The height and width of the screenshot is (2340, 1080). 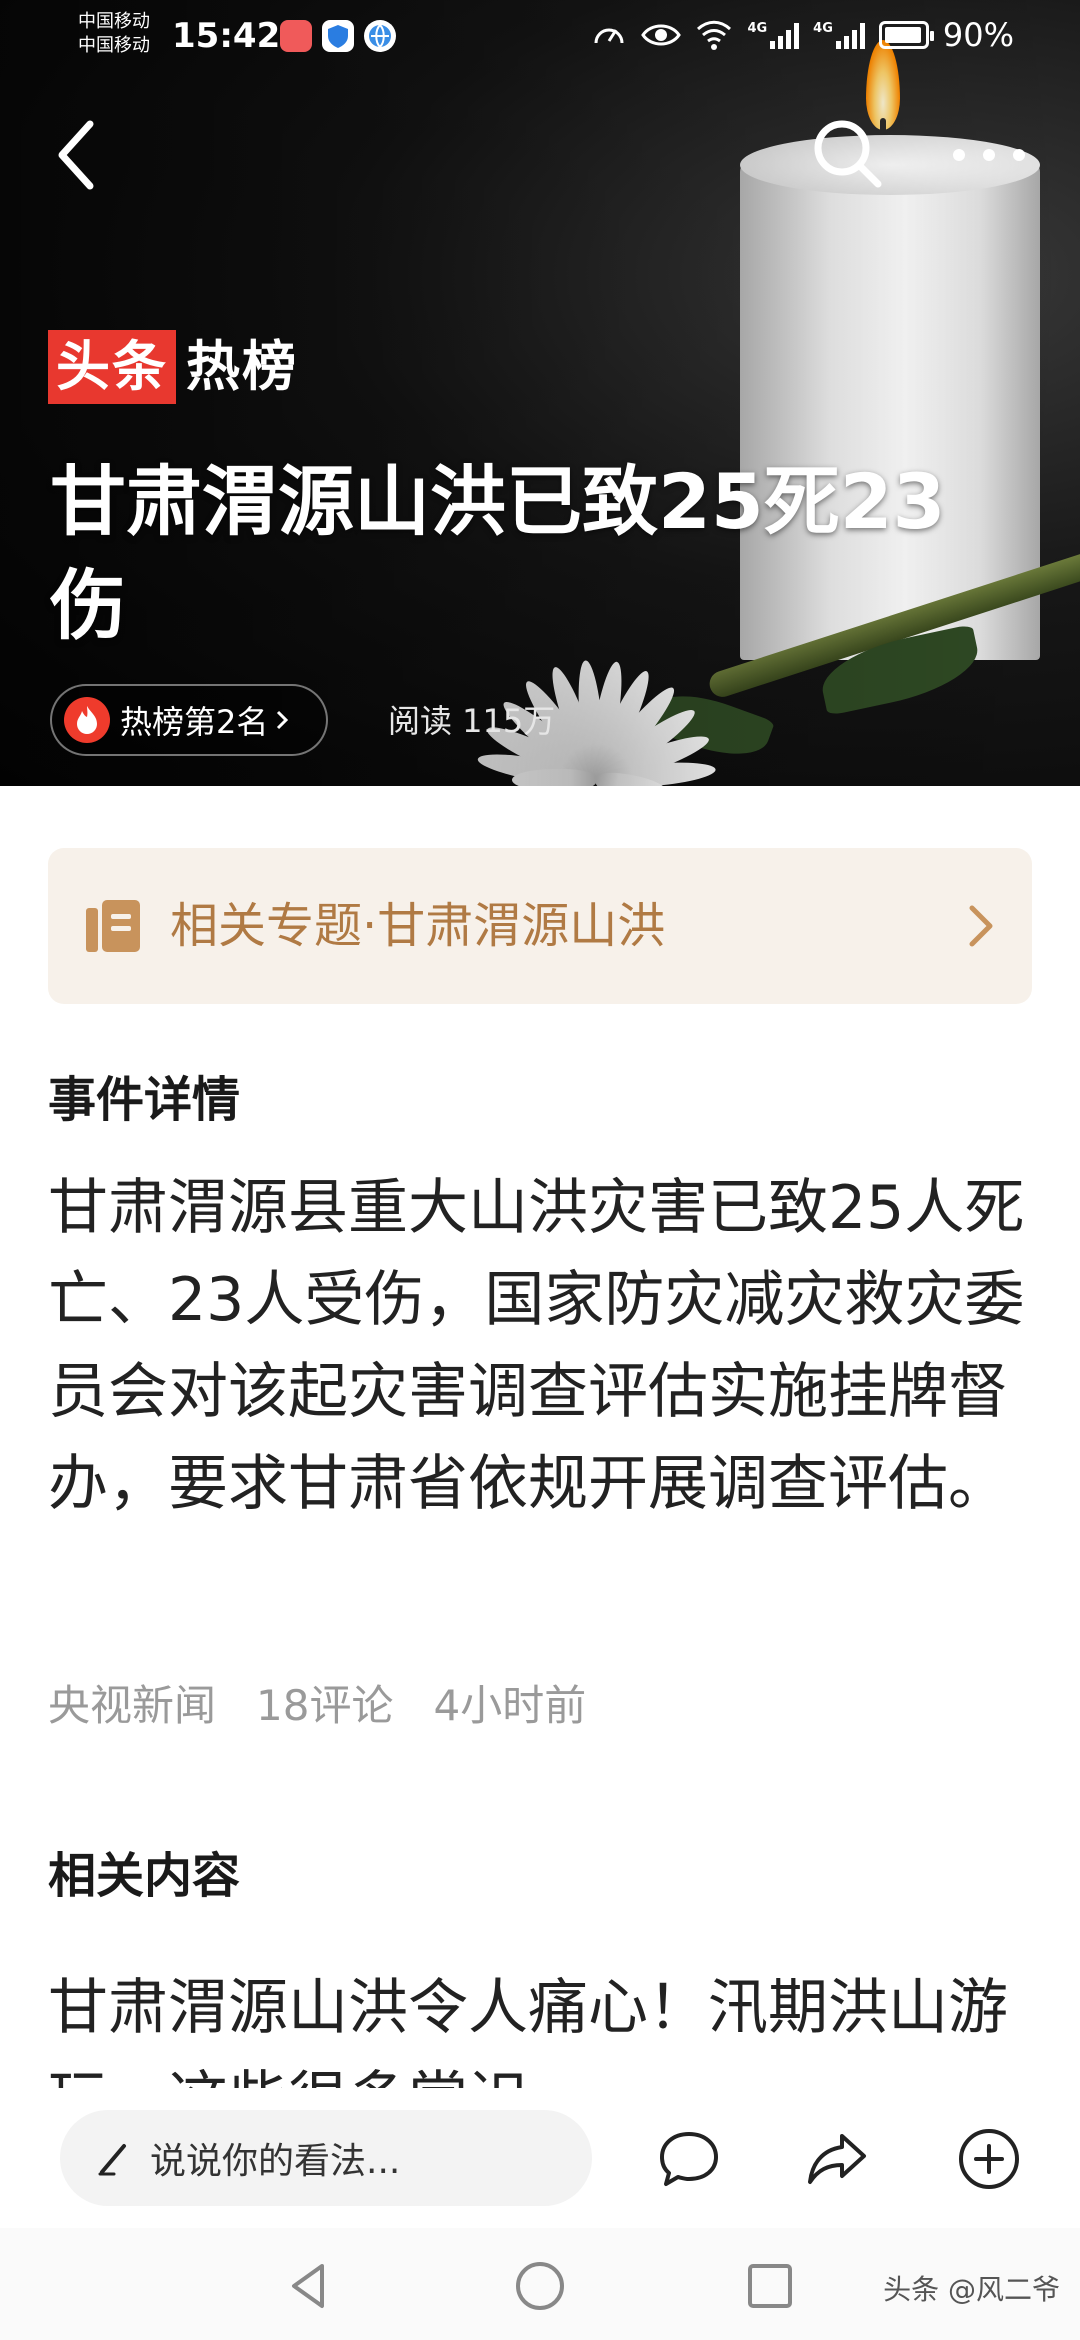 I want to click on nav-home-icon, so click(x=540, y=2286).